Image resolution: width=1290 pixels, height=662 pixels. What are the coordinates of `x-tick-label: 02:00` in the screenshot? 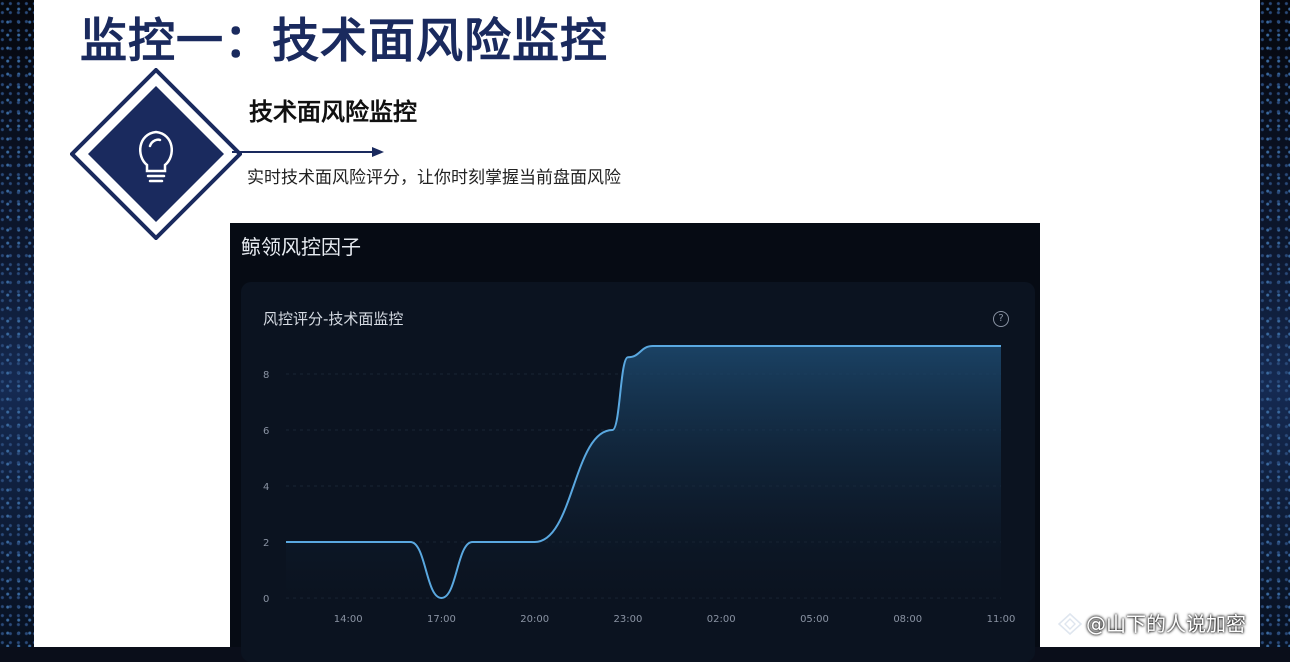 It's located at (721, 619).